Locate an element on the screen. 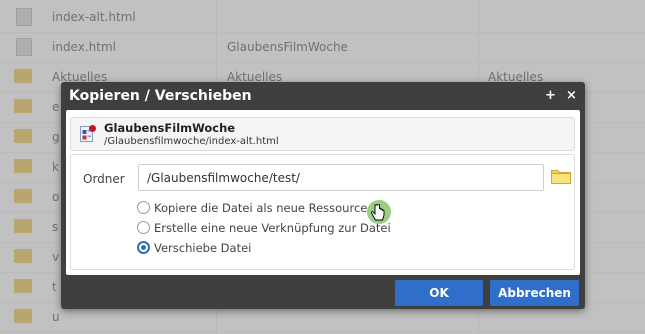 The width and height of the screenshot is (645, 334). maximize-icon: + is located at coordinates (550, 95).